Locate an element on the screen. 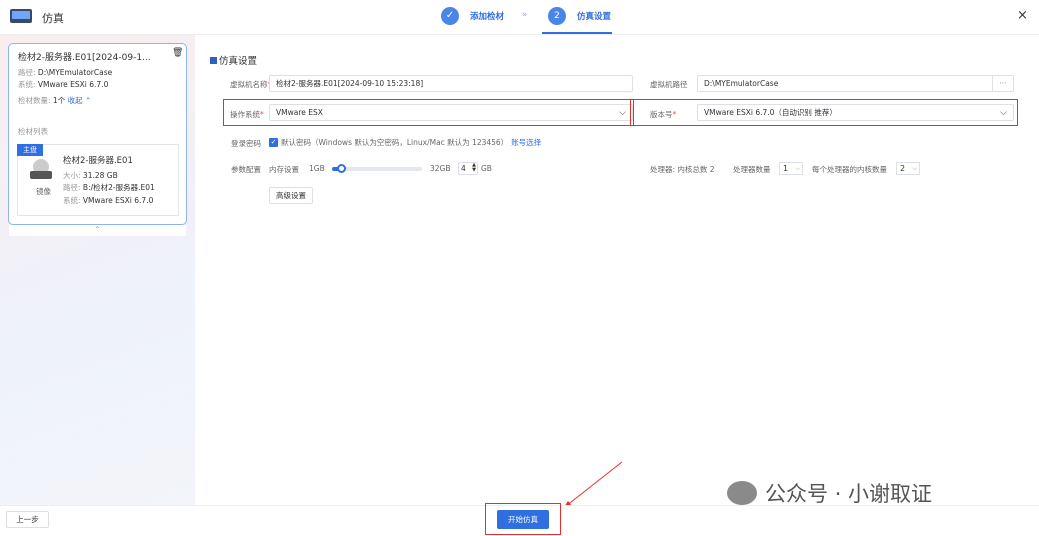  os-label: 操作系统* is located at coordinates (247, 114).